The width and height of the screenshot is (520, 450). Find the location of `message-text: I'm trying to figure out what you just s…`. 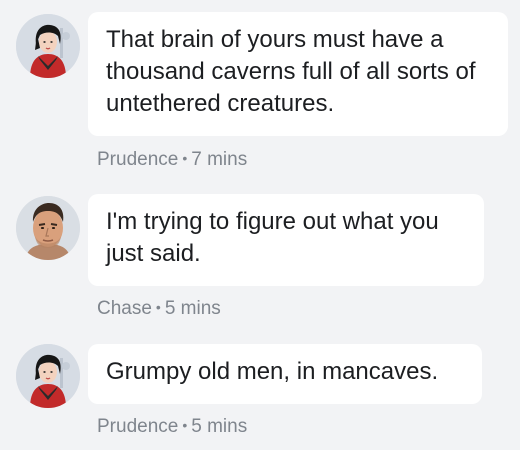

message-text: I'm trying to figure out what you just s… is located at coordinates (272, 237).